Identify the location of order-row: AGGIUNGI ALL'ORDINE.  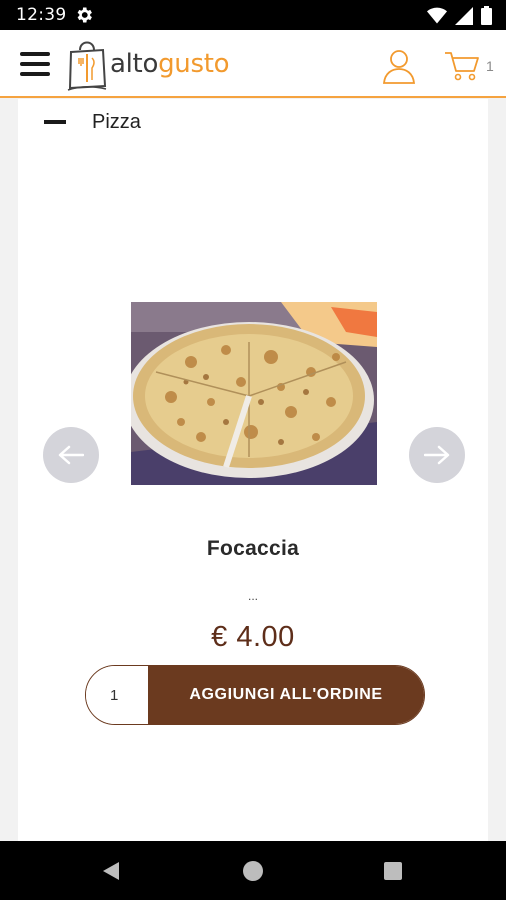
(255, 695).